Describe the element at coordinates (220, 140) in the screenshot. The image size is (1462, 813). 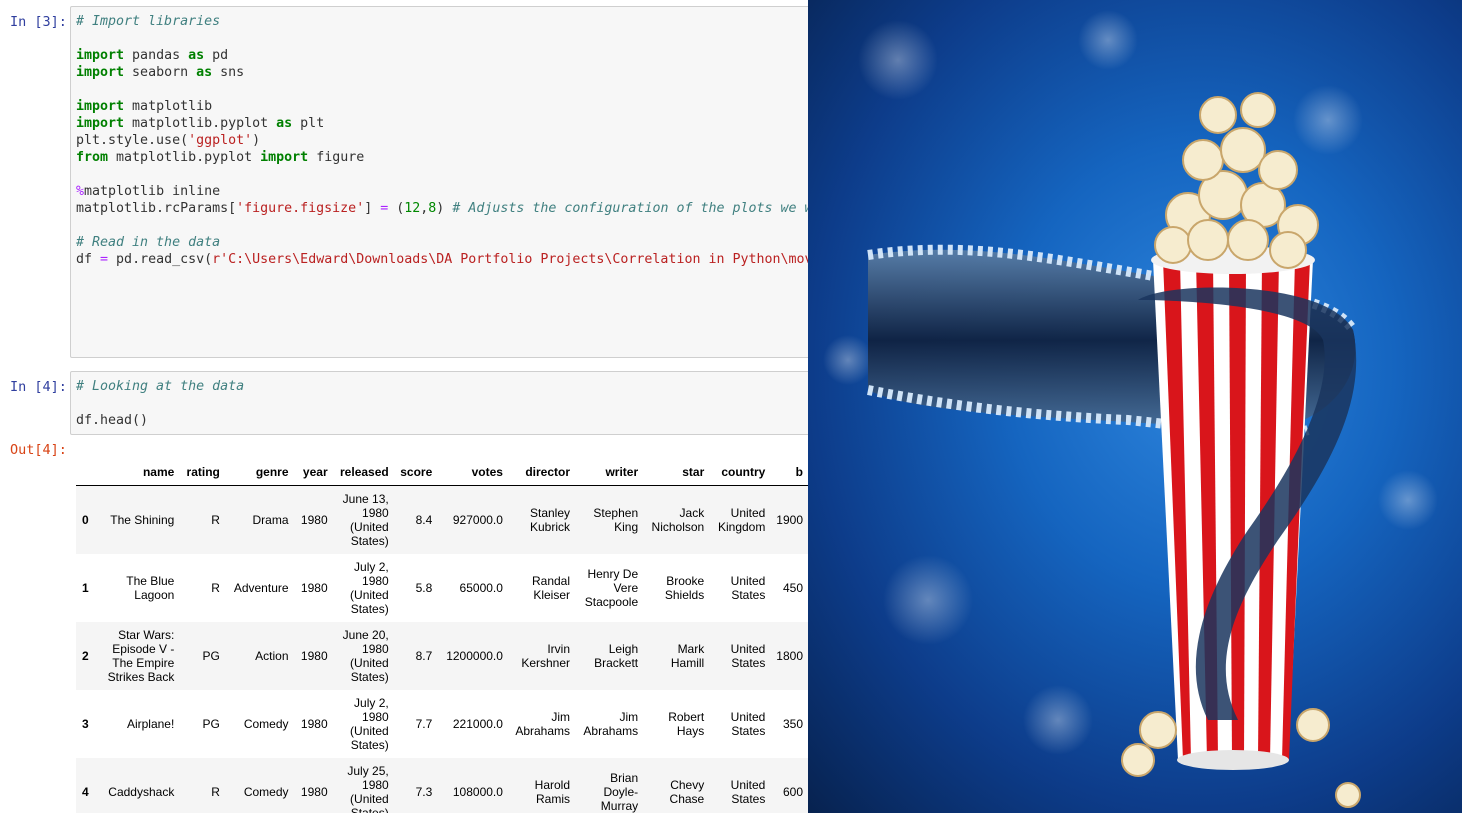
I see `code-token: 'ggplot'` at that location.